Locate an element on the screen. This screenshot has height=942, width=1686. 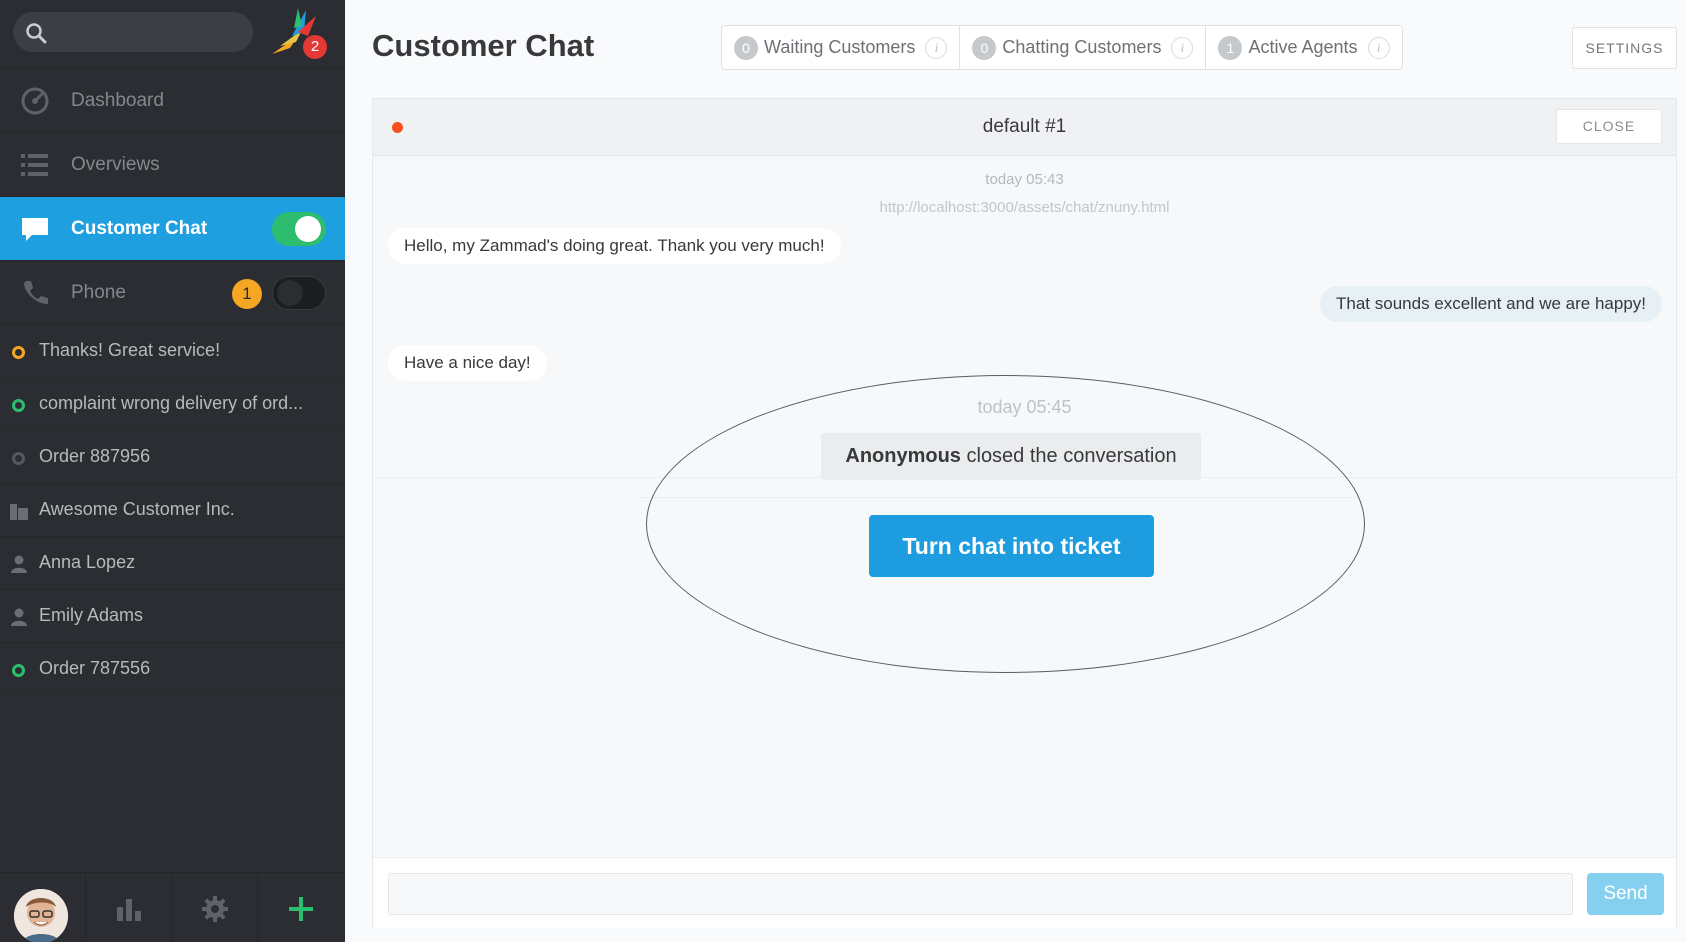
chat-composer: Send is located at coordinates (1024, 892).